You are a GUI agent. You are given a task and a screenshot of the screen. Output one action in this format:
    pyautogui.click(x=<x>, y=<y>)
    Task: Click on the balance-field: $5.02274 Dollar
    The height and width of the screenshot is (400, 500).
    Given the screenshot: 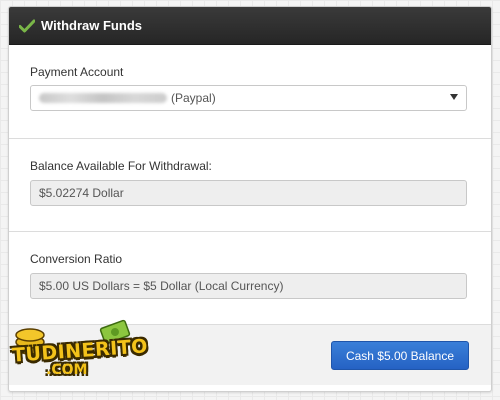 What is the action you would take?
    pyautogui.click(x=248, y=193)
    